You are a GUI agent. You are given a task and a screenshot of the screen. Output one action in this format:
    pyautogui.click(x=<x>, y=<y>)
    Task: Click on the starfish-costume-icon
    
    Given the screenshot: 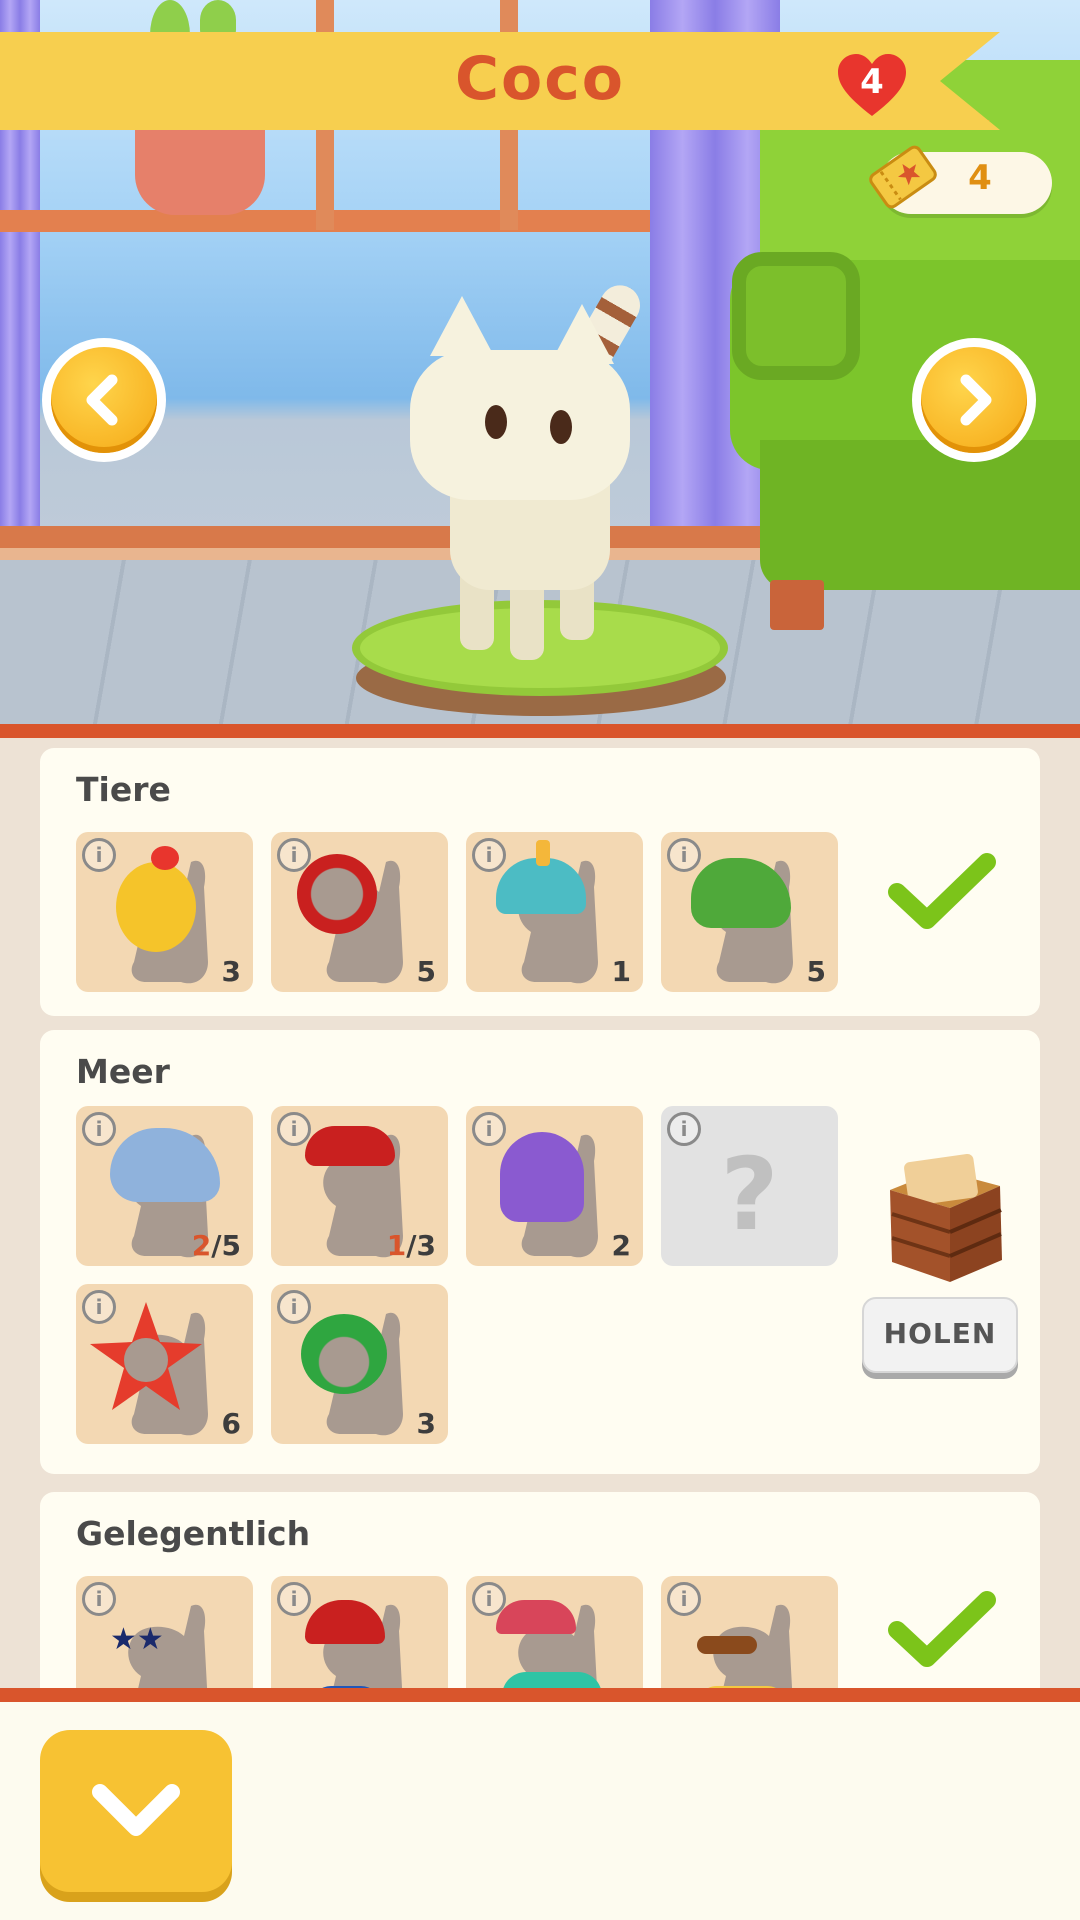 What is the action you would take?
    pyautogui.click(x=146, y=1356)
    